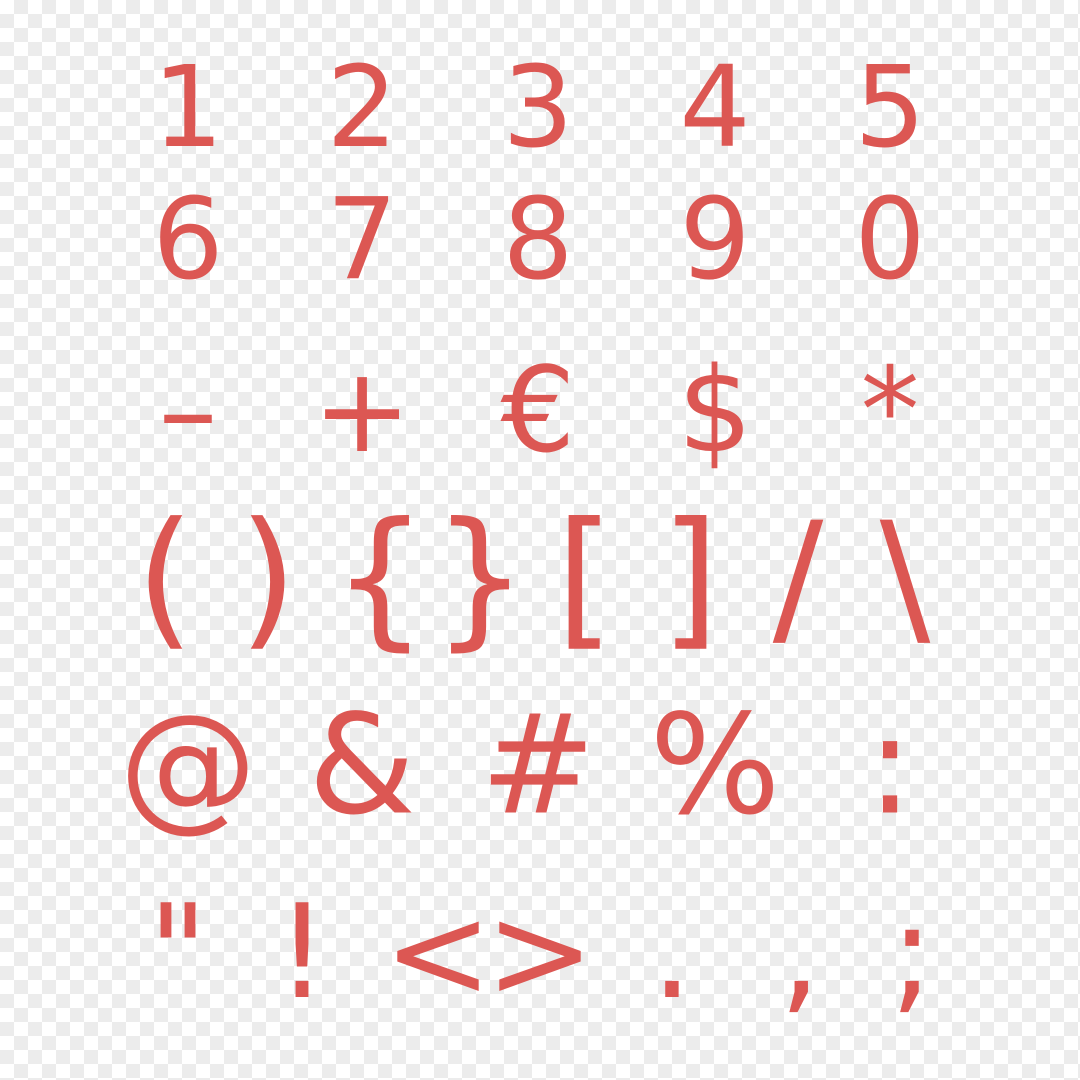  Describe the element at coordinates (379, 578) in the screenshot. I see `open-brace-glyph: {` at that location.